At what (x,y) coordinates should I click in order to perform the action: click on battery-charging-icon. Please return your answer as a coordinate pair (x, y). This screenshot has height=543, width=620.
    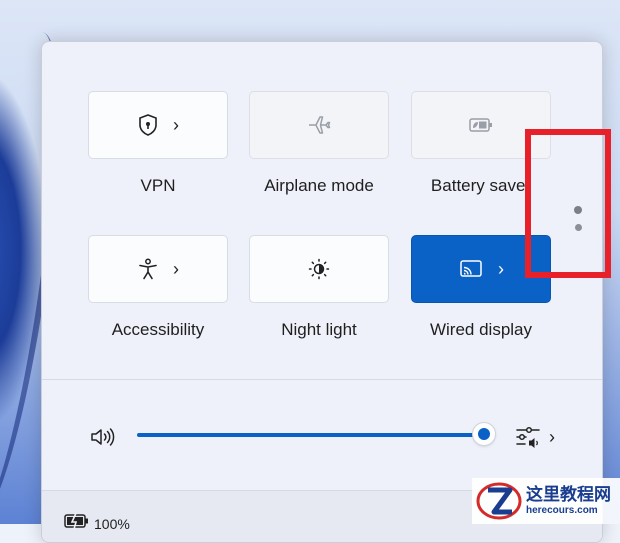
    Looking at the image, I should click on (77, 521).